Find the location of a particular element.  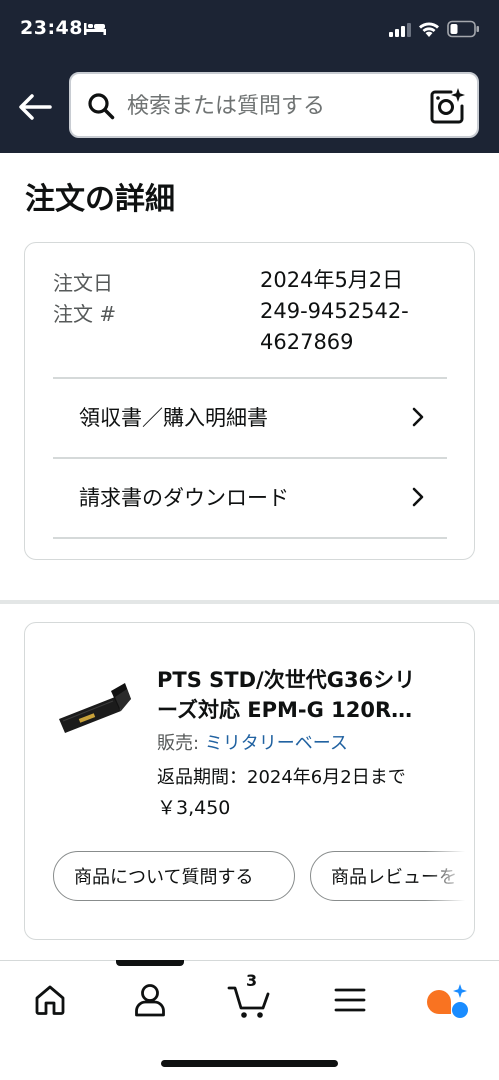

back-button is located at coordinates (35, 107).